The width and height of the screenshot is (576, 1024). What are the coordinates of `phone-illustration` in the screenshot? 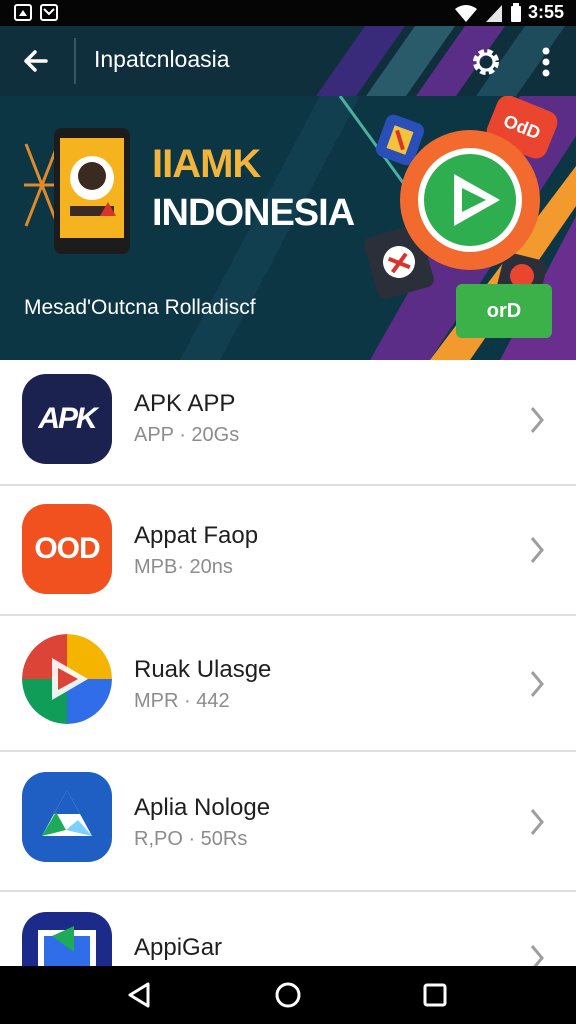 It's located at (92, 191).